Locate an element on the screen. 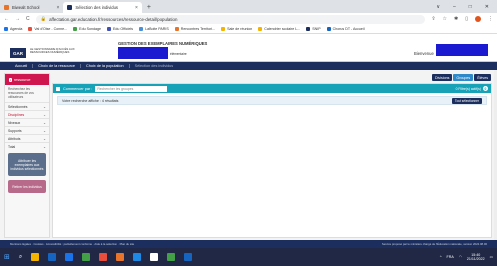 This screenshot has height=266, width=497. bookmark-item: Sale de réunion is located at coordinates (236, 29).